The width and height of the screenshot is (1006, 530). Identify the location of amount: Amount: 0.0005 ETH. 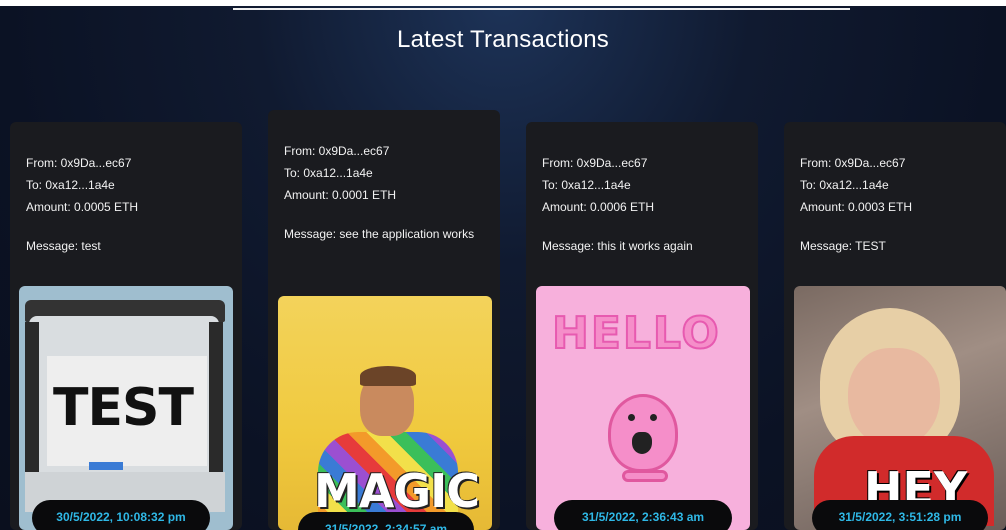
(82, 207).